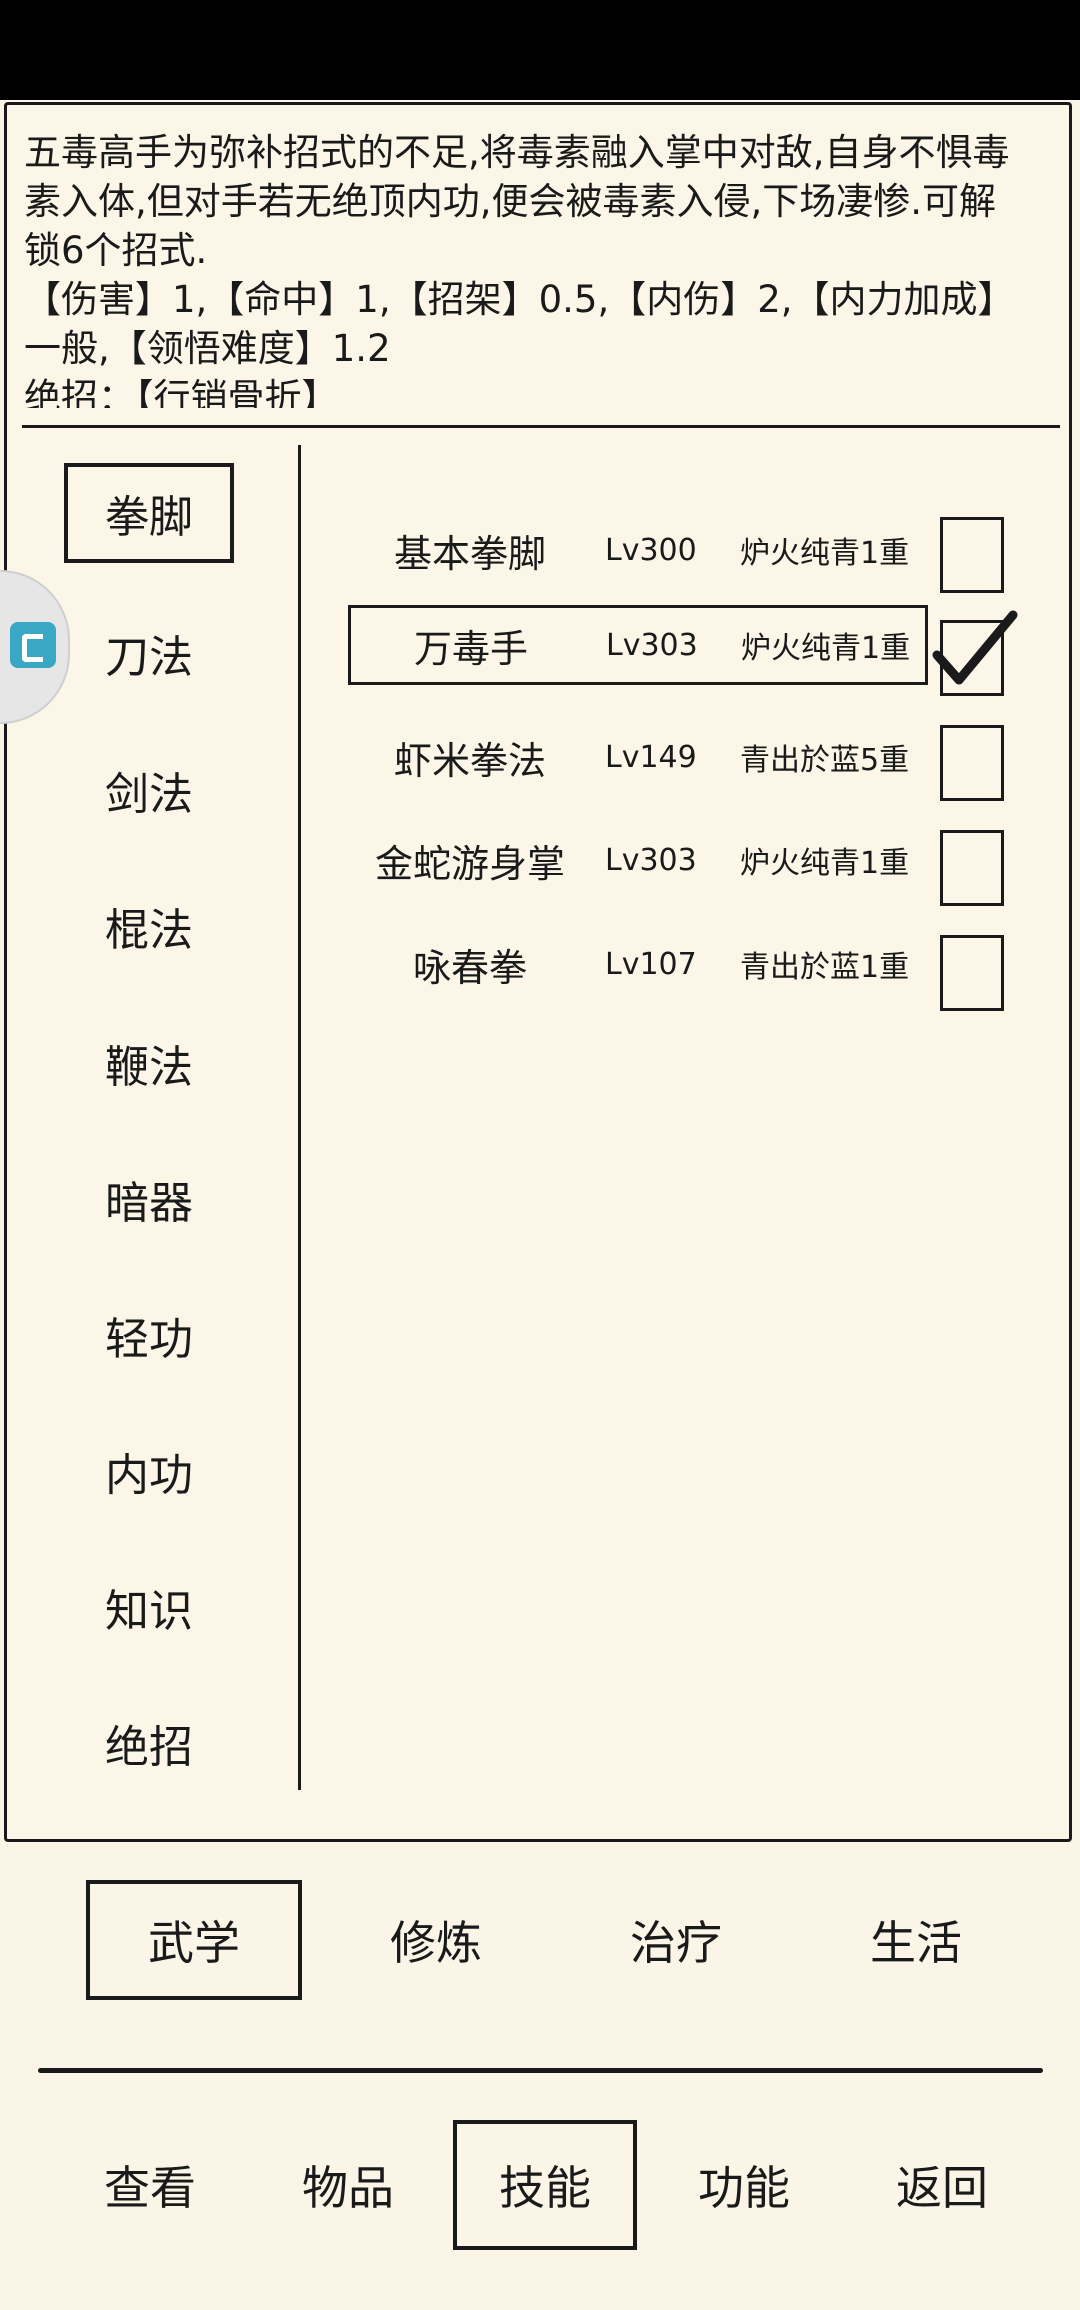 This screenshot has height=2310, width=1080. I want to click on skill-name: 基本拳脚, so click(469, 553).